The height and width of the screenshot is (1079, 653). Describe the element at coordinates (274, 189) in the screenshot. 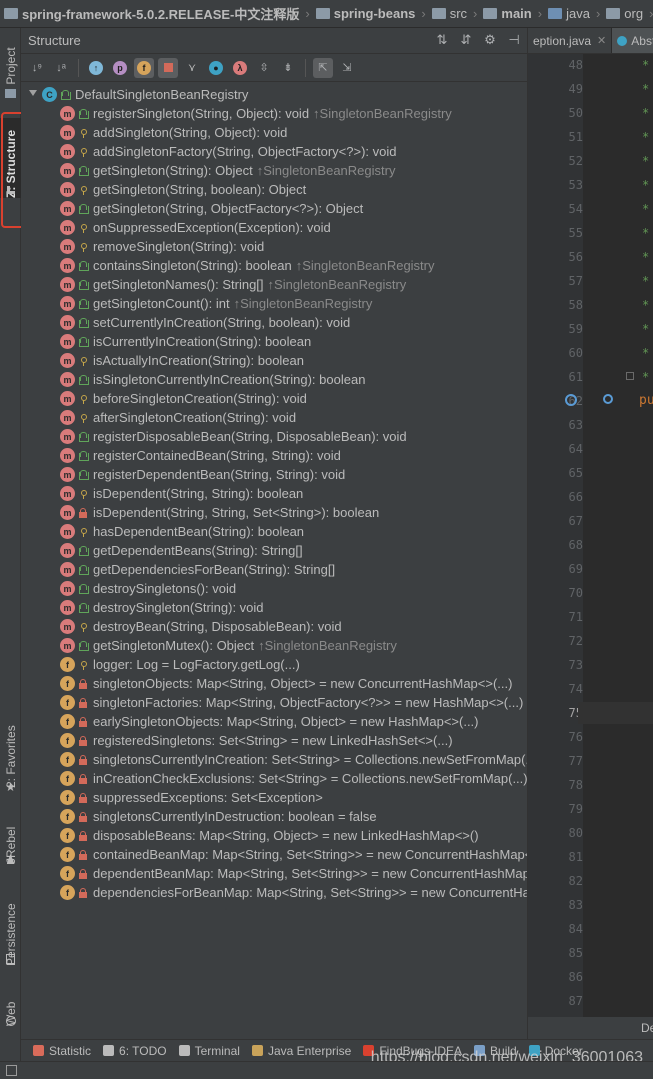

I see `tree-method-item: m getSingleton(String, boolean): Object` at that location.